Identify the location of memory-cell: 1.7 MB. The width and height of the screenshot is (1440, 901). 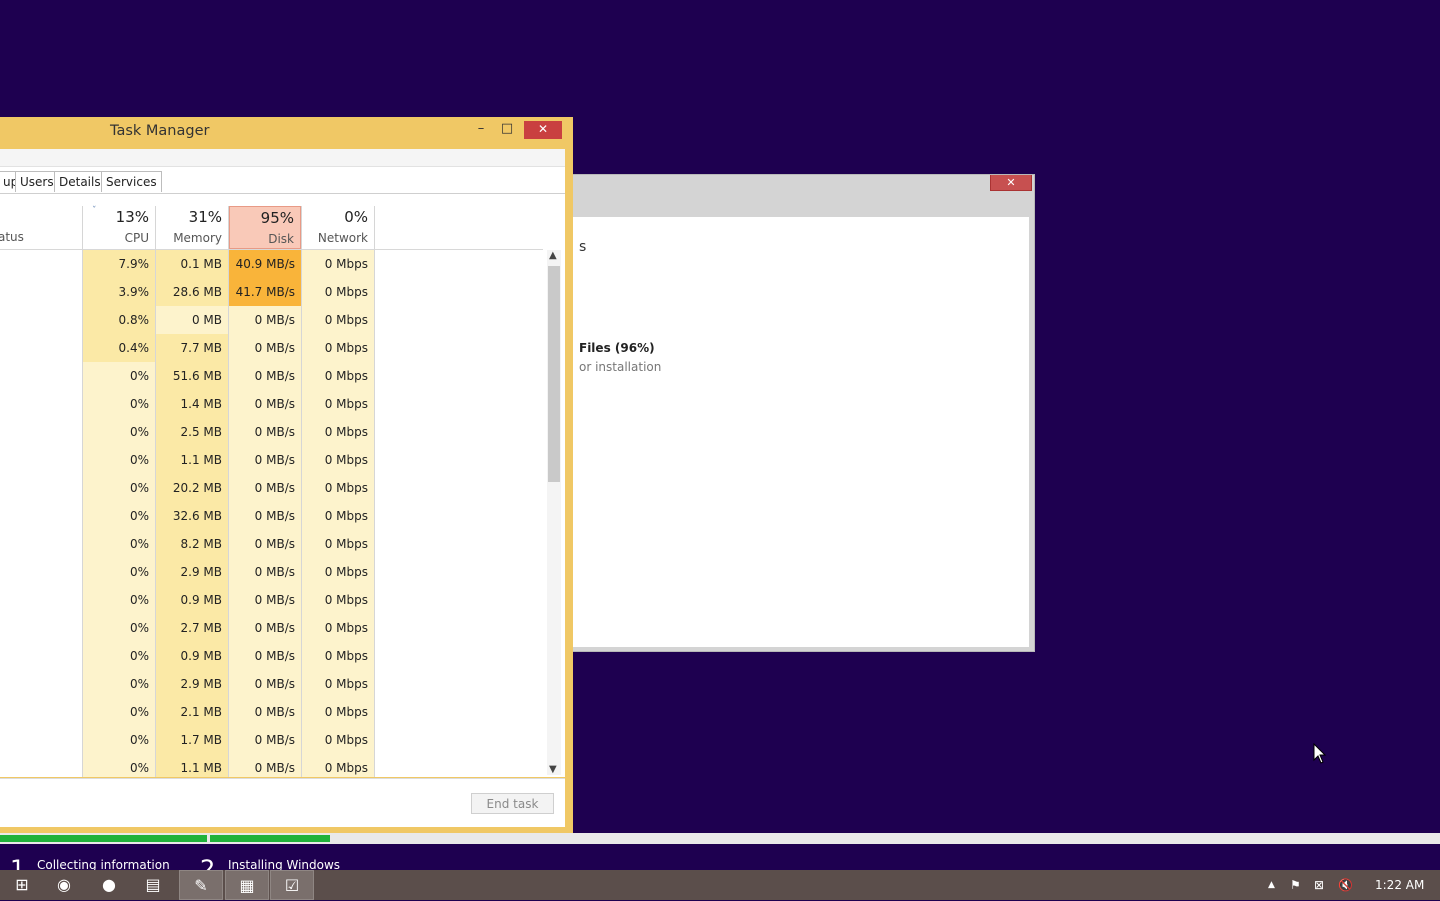
(192, 740).